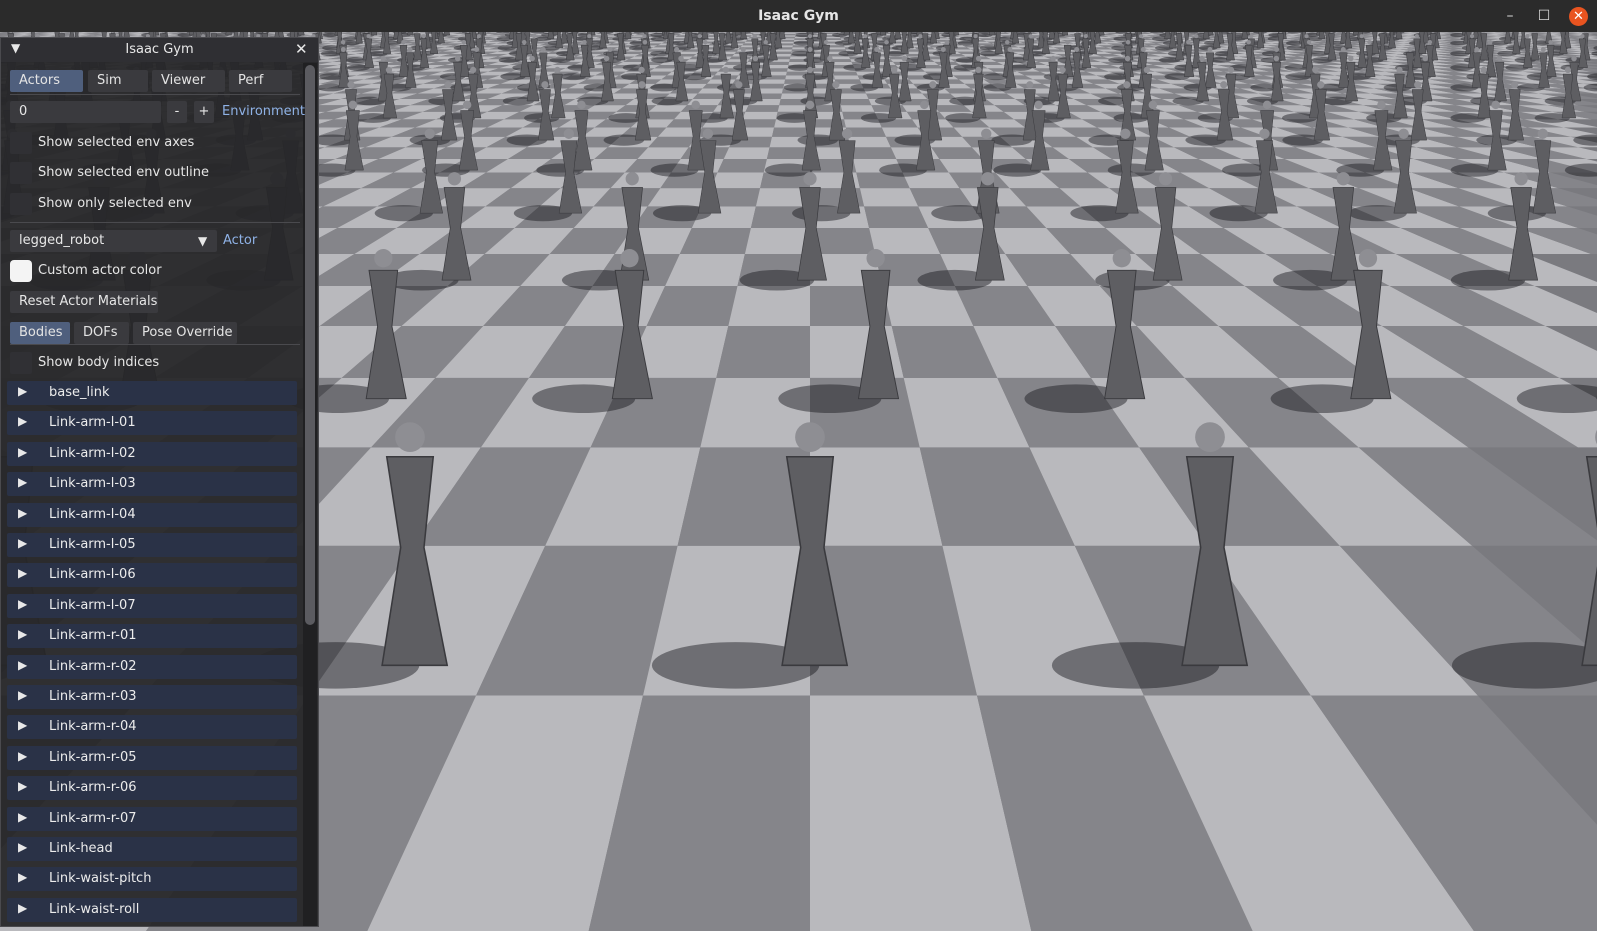 The image size is (1597, 931). What do you see at coordinates (1544, 16) in the screenshot?
I see `maximize-icon: ☐` at bounding box center [1544, 16].